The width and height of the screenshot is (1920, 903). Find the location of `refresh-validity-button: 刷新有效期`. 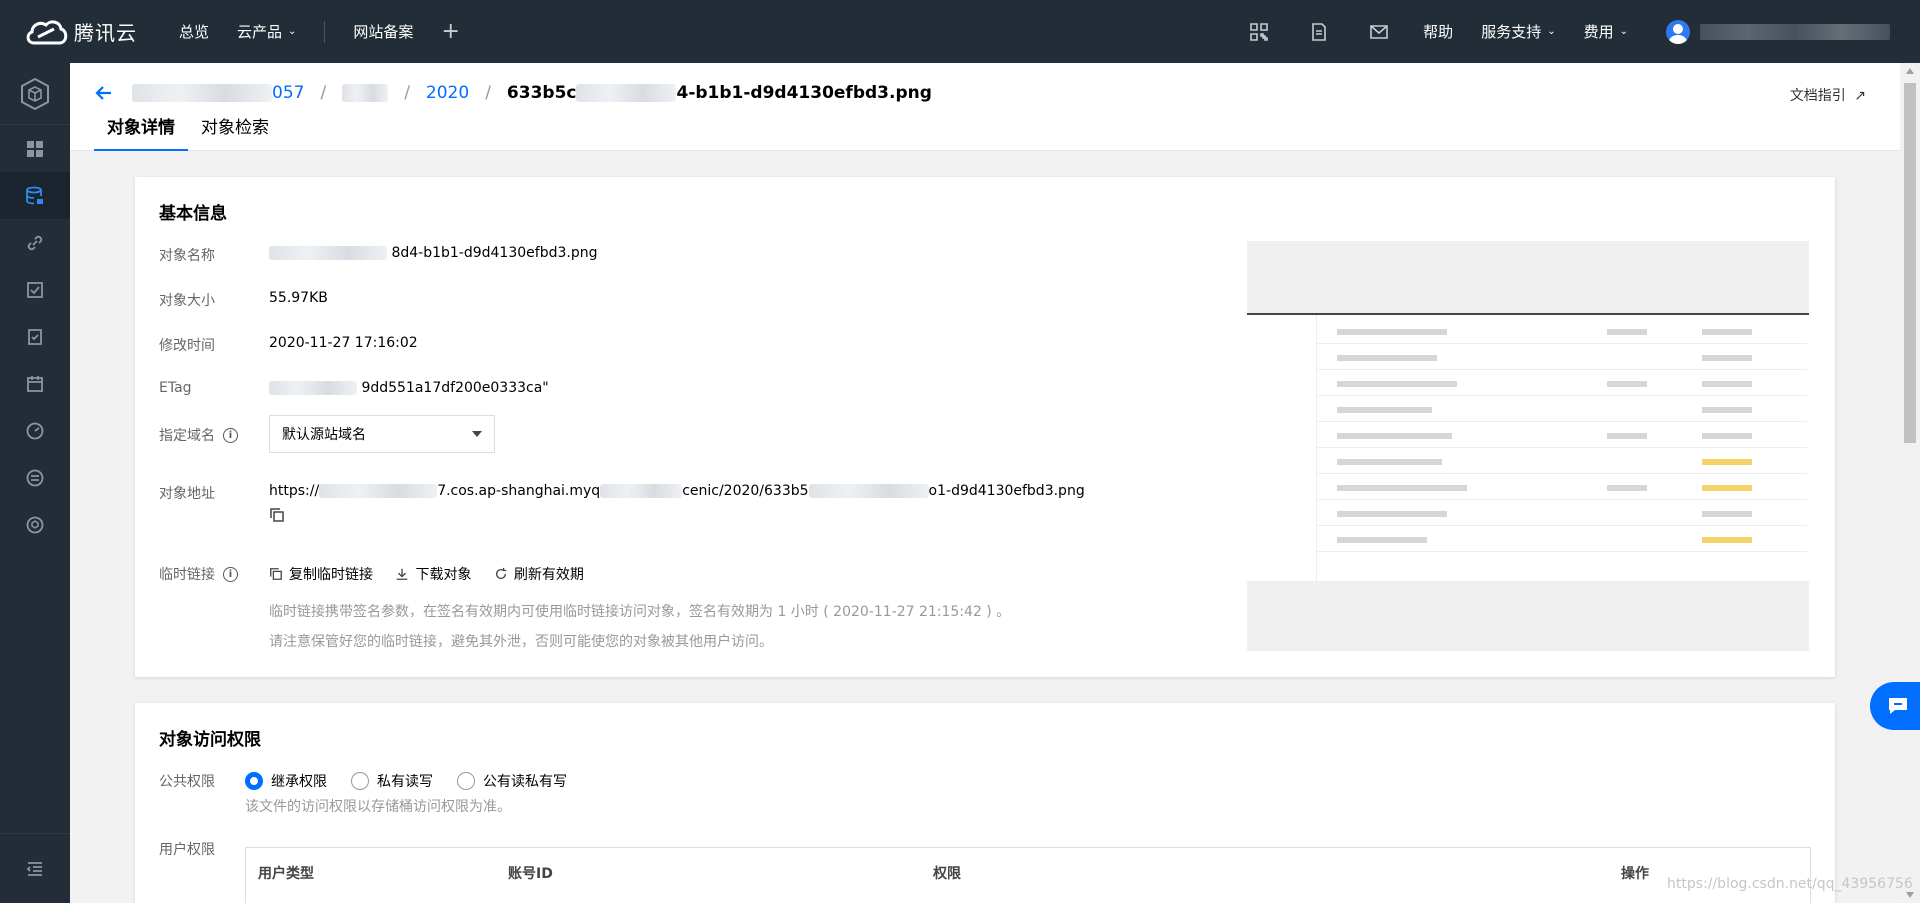

refresh-validity-button: 刷新有效期 is located at coordinates (539, 574).